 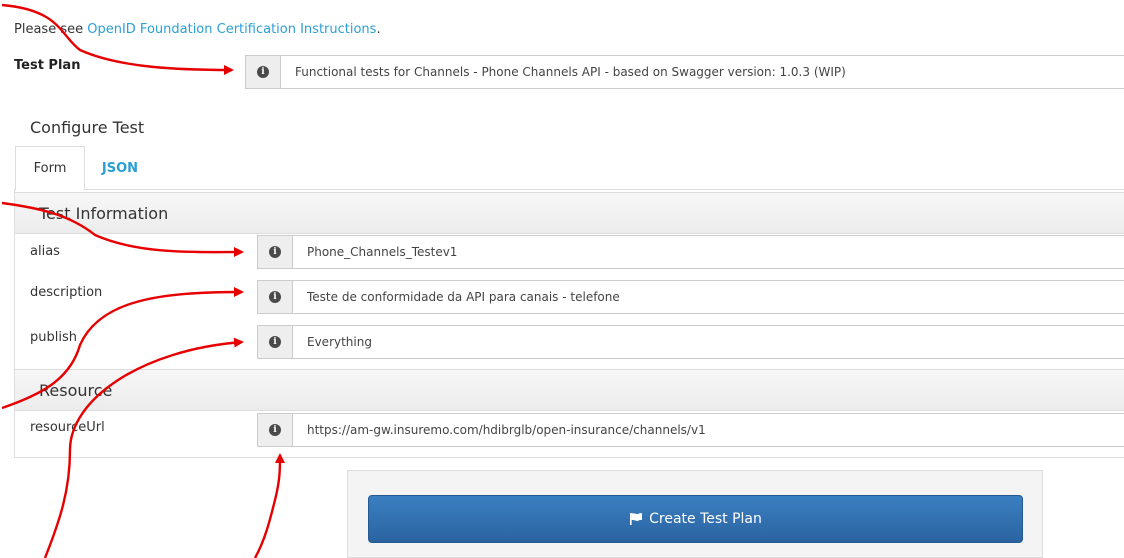 I want to click on configure-test-title: Configure Test, so click(x=87, y=127).